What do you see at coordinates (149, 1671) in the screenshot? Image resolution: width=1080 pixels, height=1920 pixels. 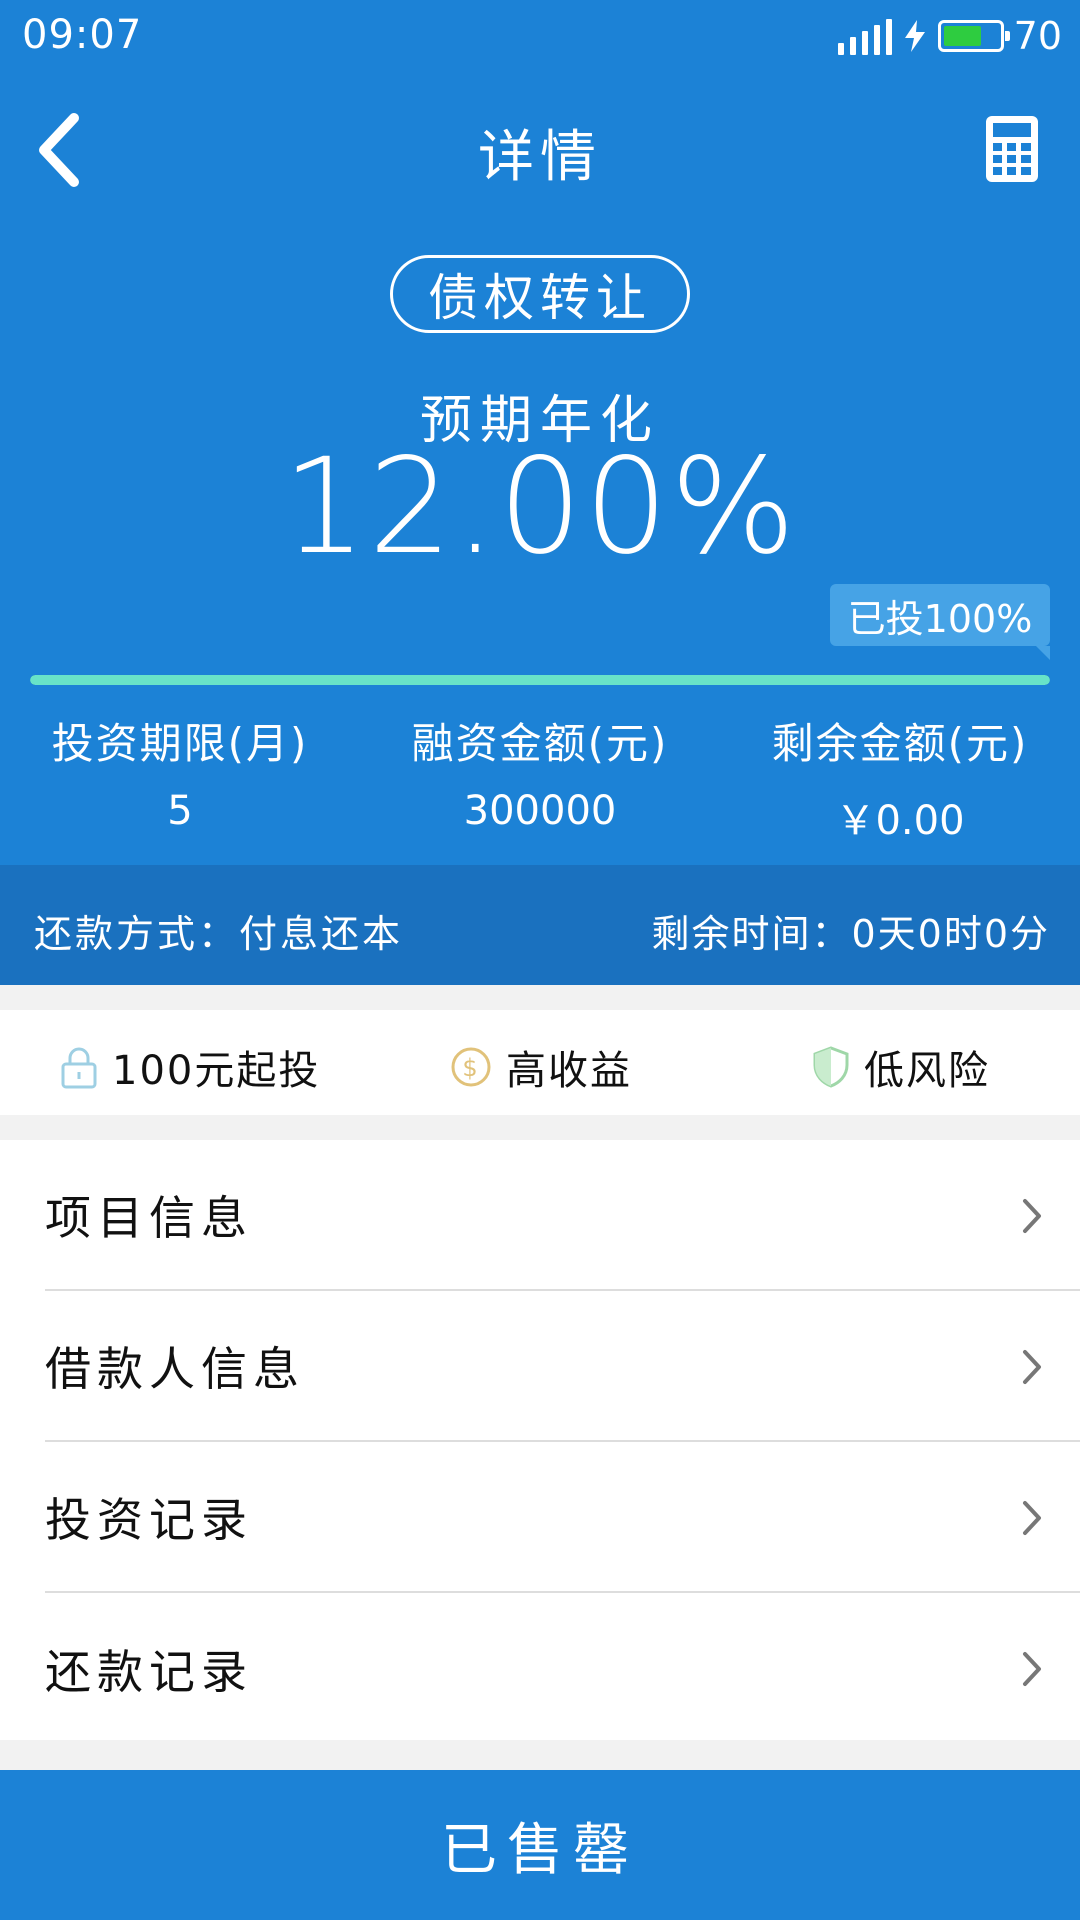 I see `menu-item-label: 还款记录` at bounding box center [149, 1671].